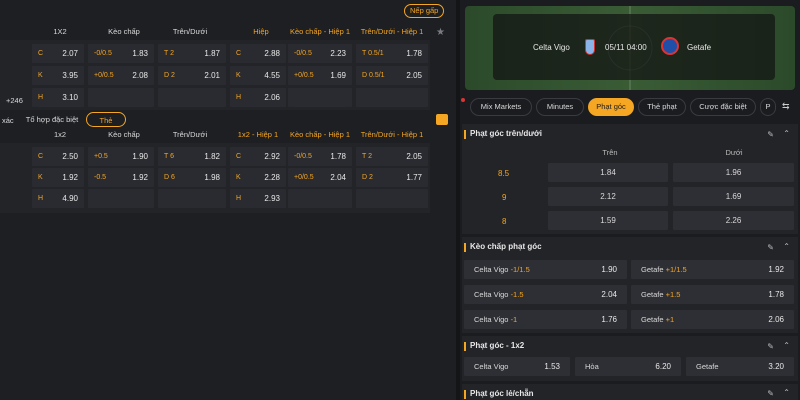 The height and width of the screenshot is (400, 800). Describe the element at coordinates (121, 156) in the screenshot. I see `odds-cell: +0.5 1.90` at that location.